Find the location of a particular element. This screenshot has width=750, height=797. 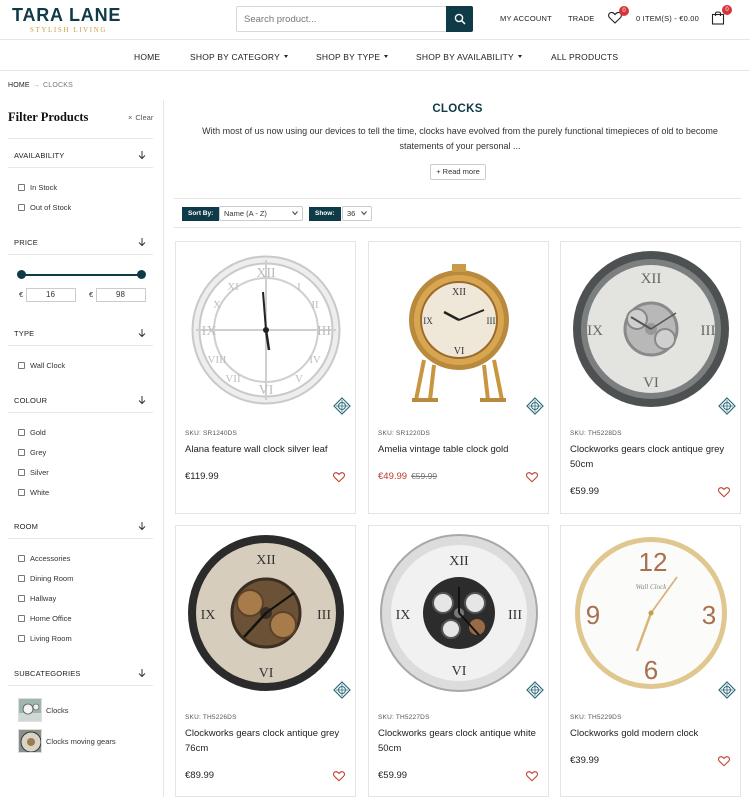

availability-heading: AVAILABILITY is located at coordinates (39, 155).